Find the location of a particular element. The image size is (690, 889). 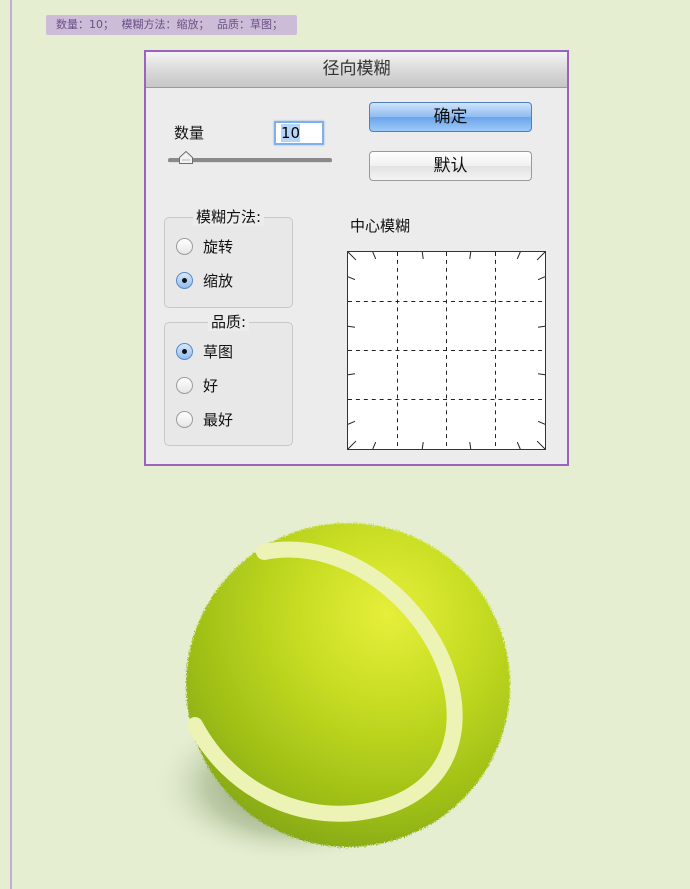

radio-good: 好 is located at coordinates (197, 385).